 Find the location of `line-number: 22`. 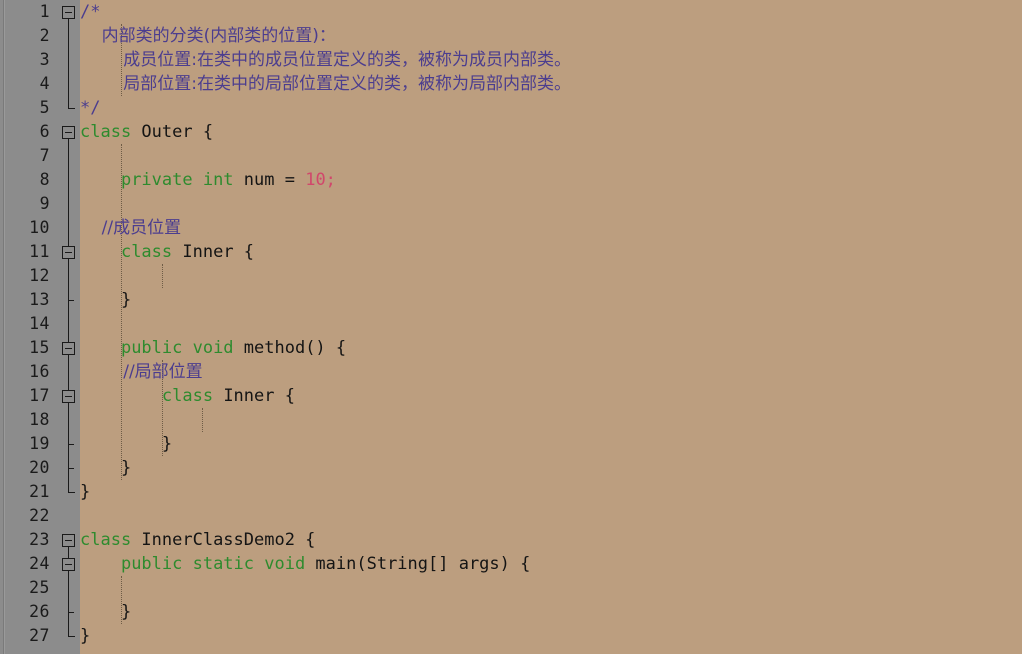

line-number: 22 is located at coordinates (39, 515).